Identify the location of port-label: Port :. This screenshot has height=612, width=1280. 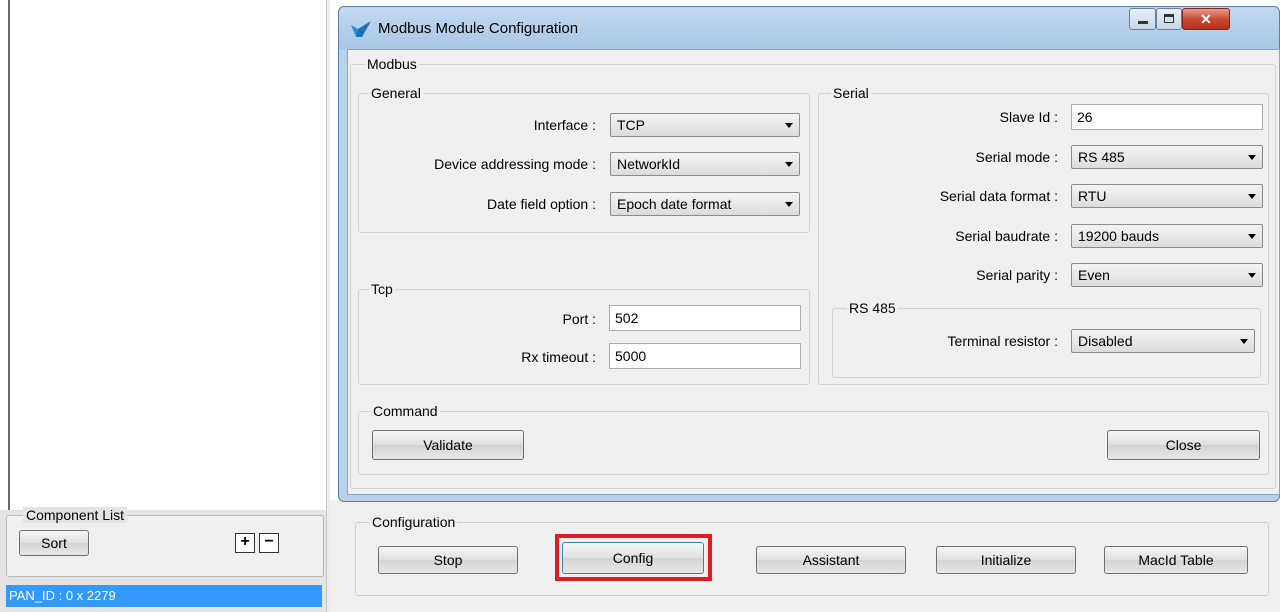
(579, 319).